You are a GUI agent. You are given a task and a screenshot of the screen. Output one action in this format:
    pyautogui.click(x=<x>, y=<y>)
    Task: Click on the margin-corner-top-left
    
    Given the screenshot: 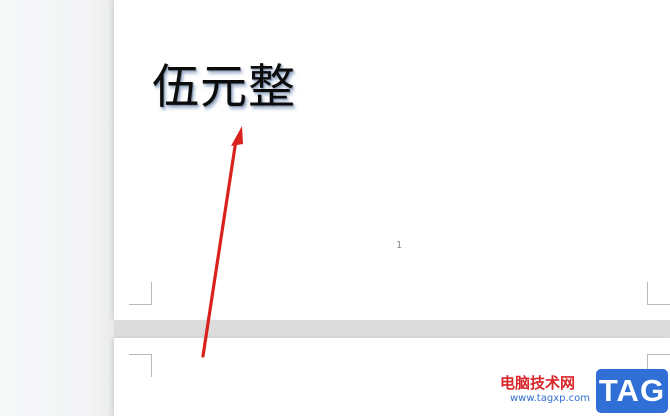 What is the action you would take?
    pyautogui.click(x=140, y=365)
    